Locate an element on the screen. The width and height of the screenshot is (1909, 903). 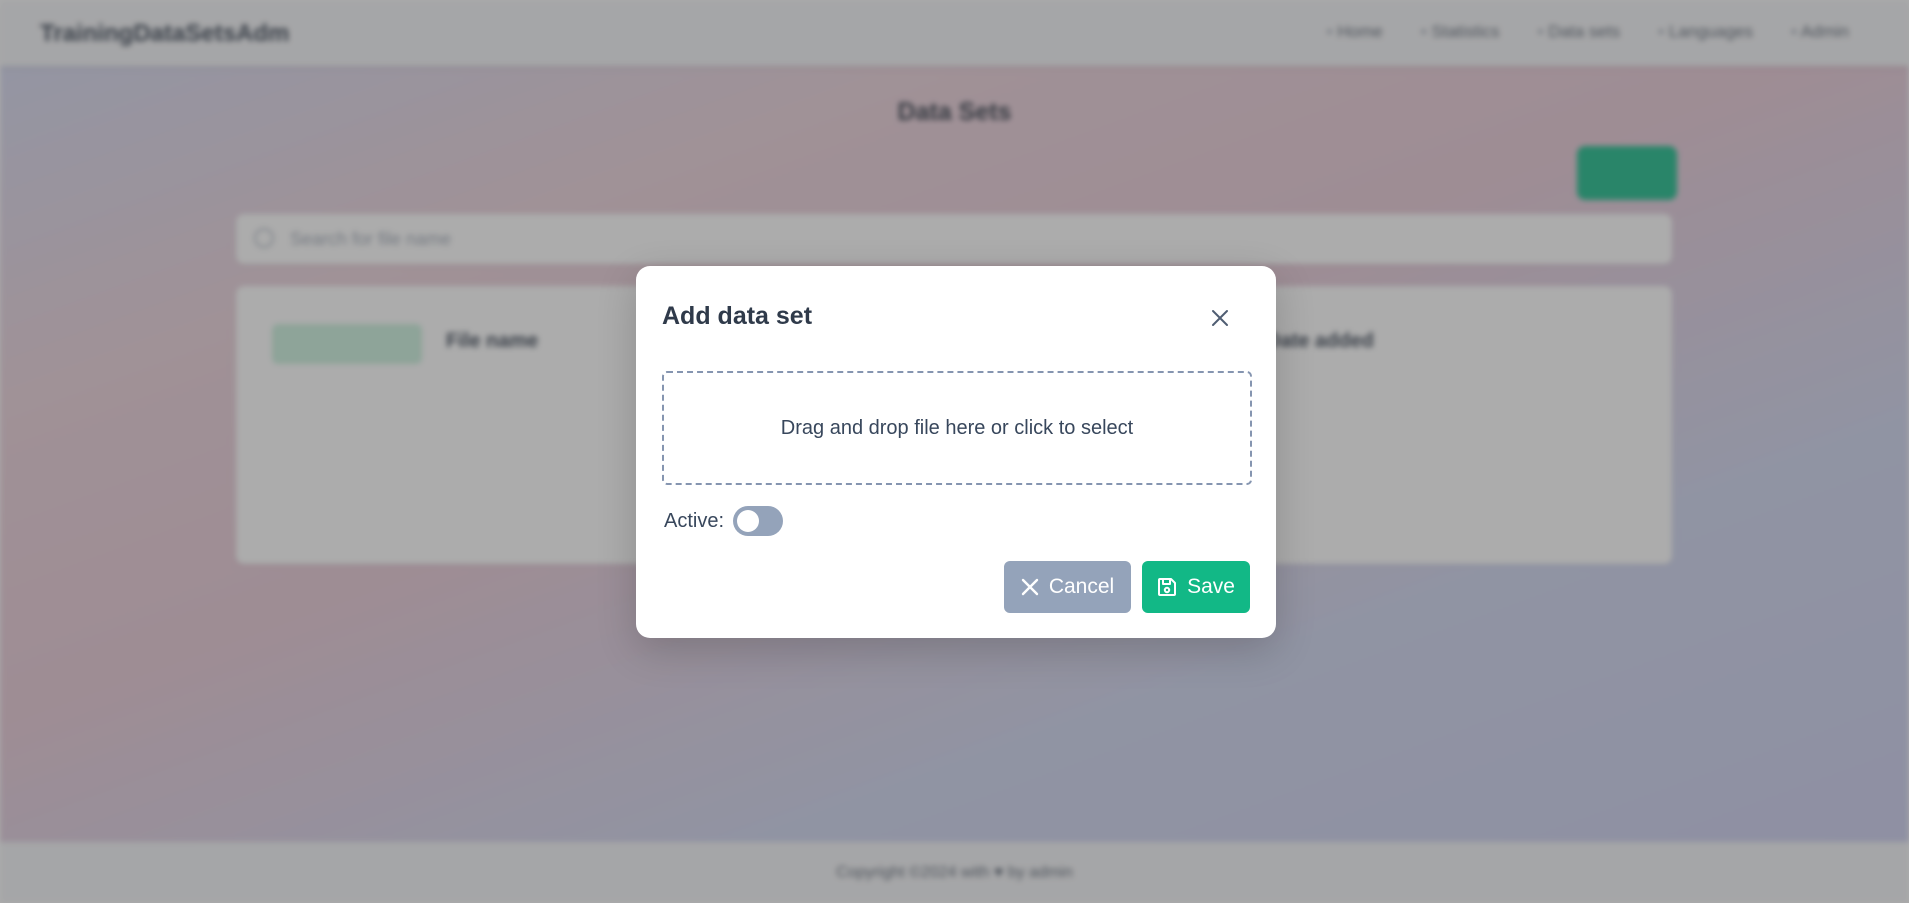
close-icon is located at coordinates (1220, 318).